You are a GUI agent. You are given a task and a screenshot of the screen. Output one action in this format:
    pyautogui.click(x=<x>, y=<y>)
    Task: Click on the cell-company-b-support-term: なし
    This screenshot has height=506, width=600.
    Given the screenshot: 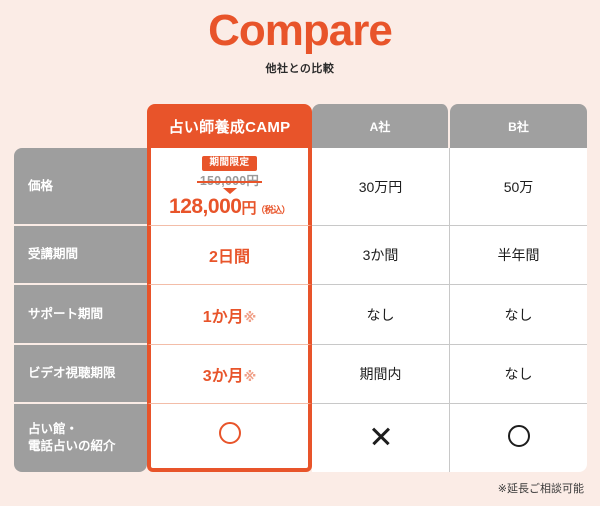 What is the action you would take?
    pyautogui.click(x=518, y=315)
    